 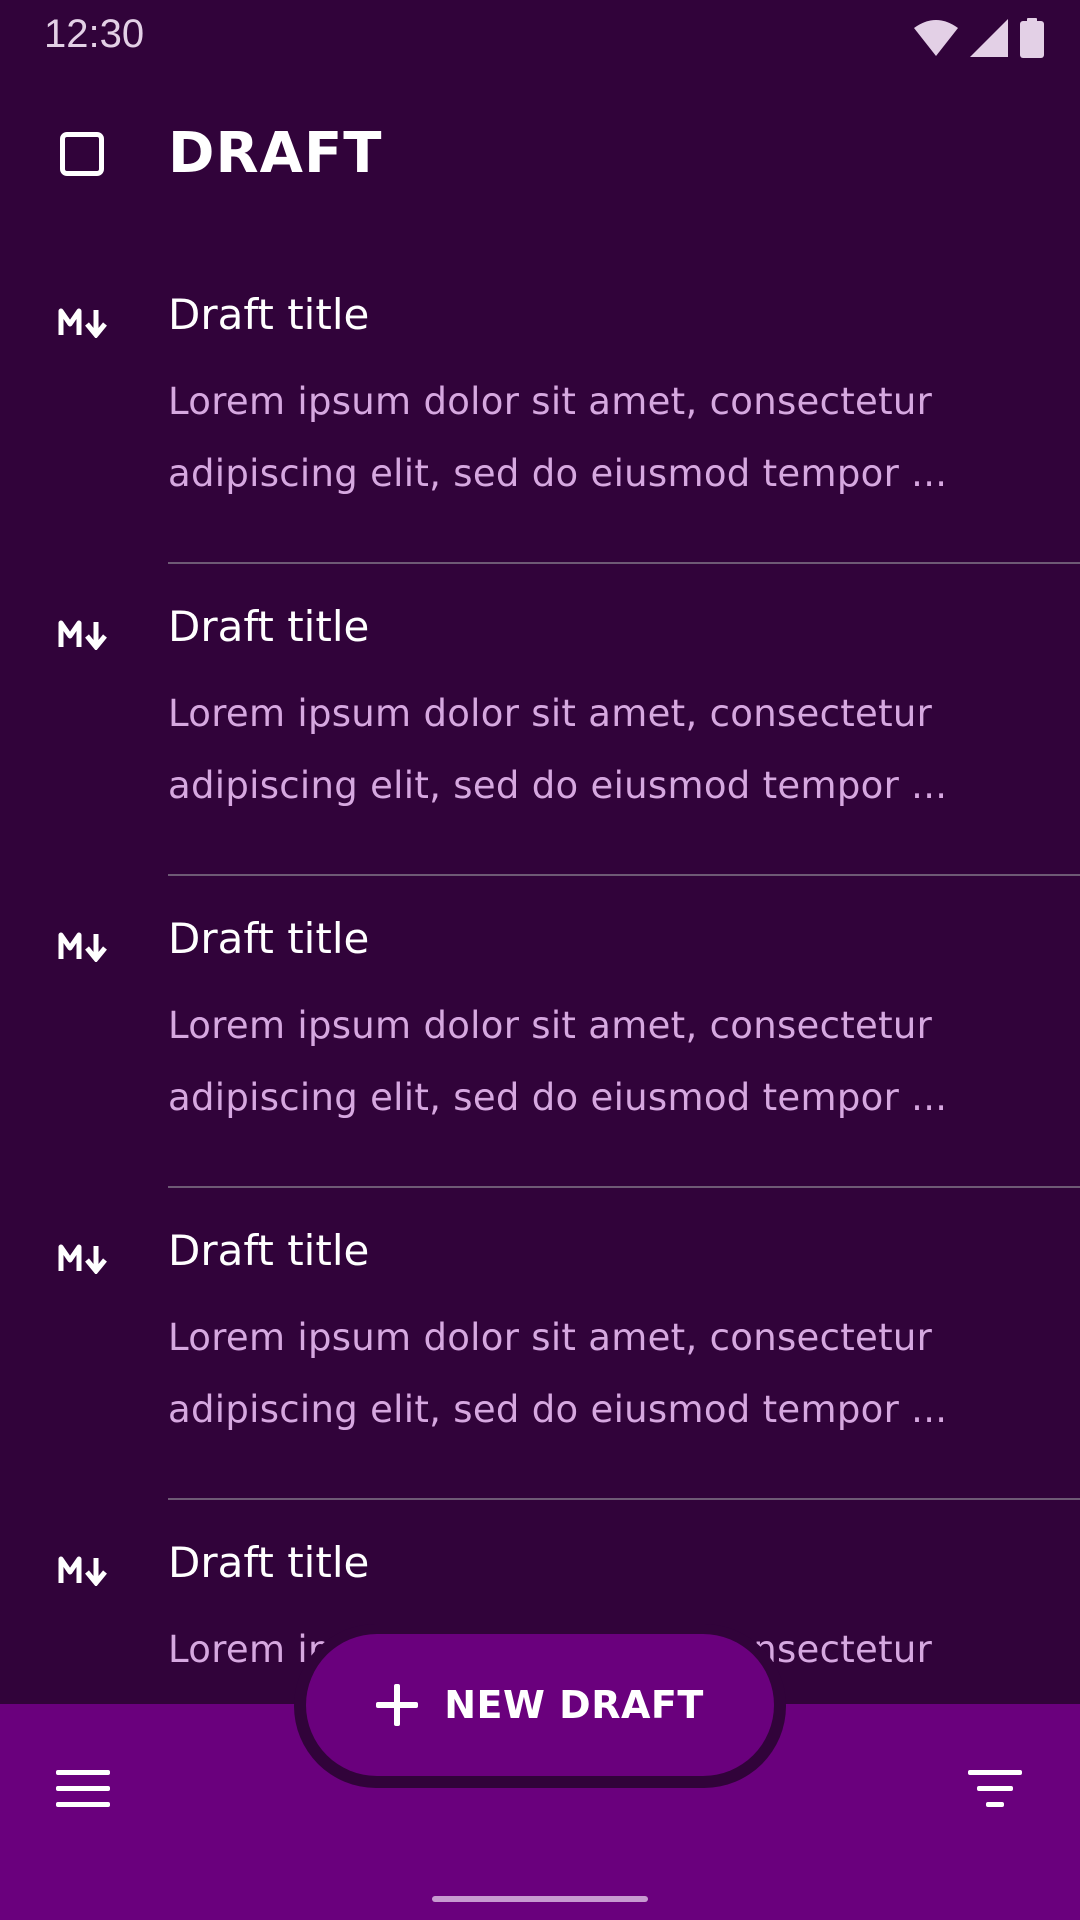 I want to click on status-icons, so click(x=979, y=38).